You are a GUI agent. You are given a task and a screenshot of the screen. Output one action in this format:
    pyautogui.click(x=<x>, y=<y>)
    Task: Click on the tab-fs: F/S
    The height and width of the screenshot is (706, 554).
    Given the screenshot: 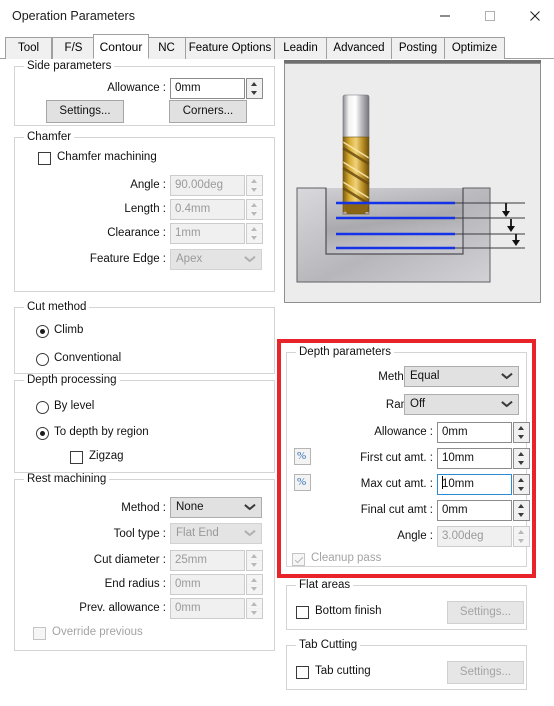 What is the action you would take?
    pyautogui.click(x=73, y=48)
    